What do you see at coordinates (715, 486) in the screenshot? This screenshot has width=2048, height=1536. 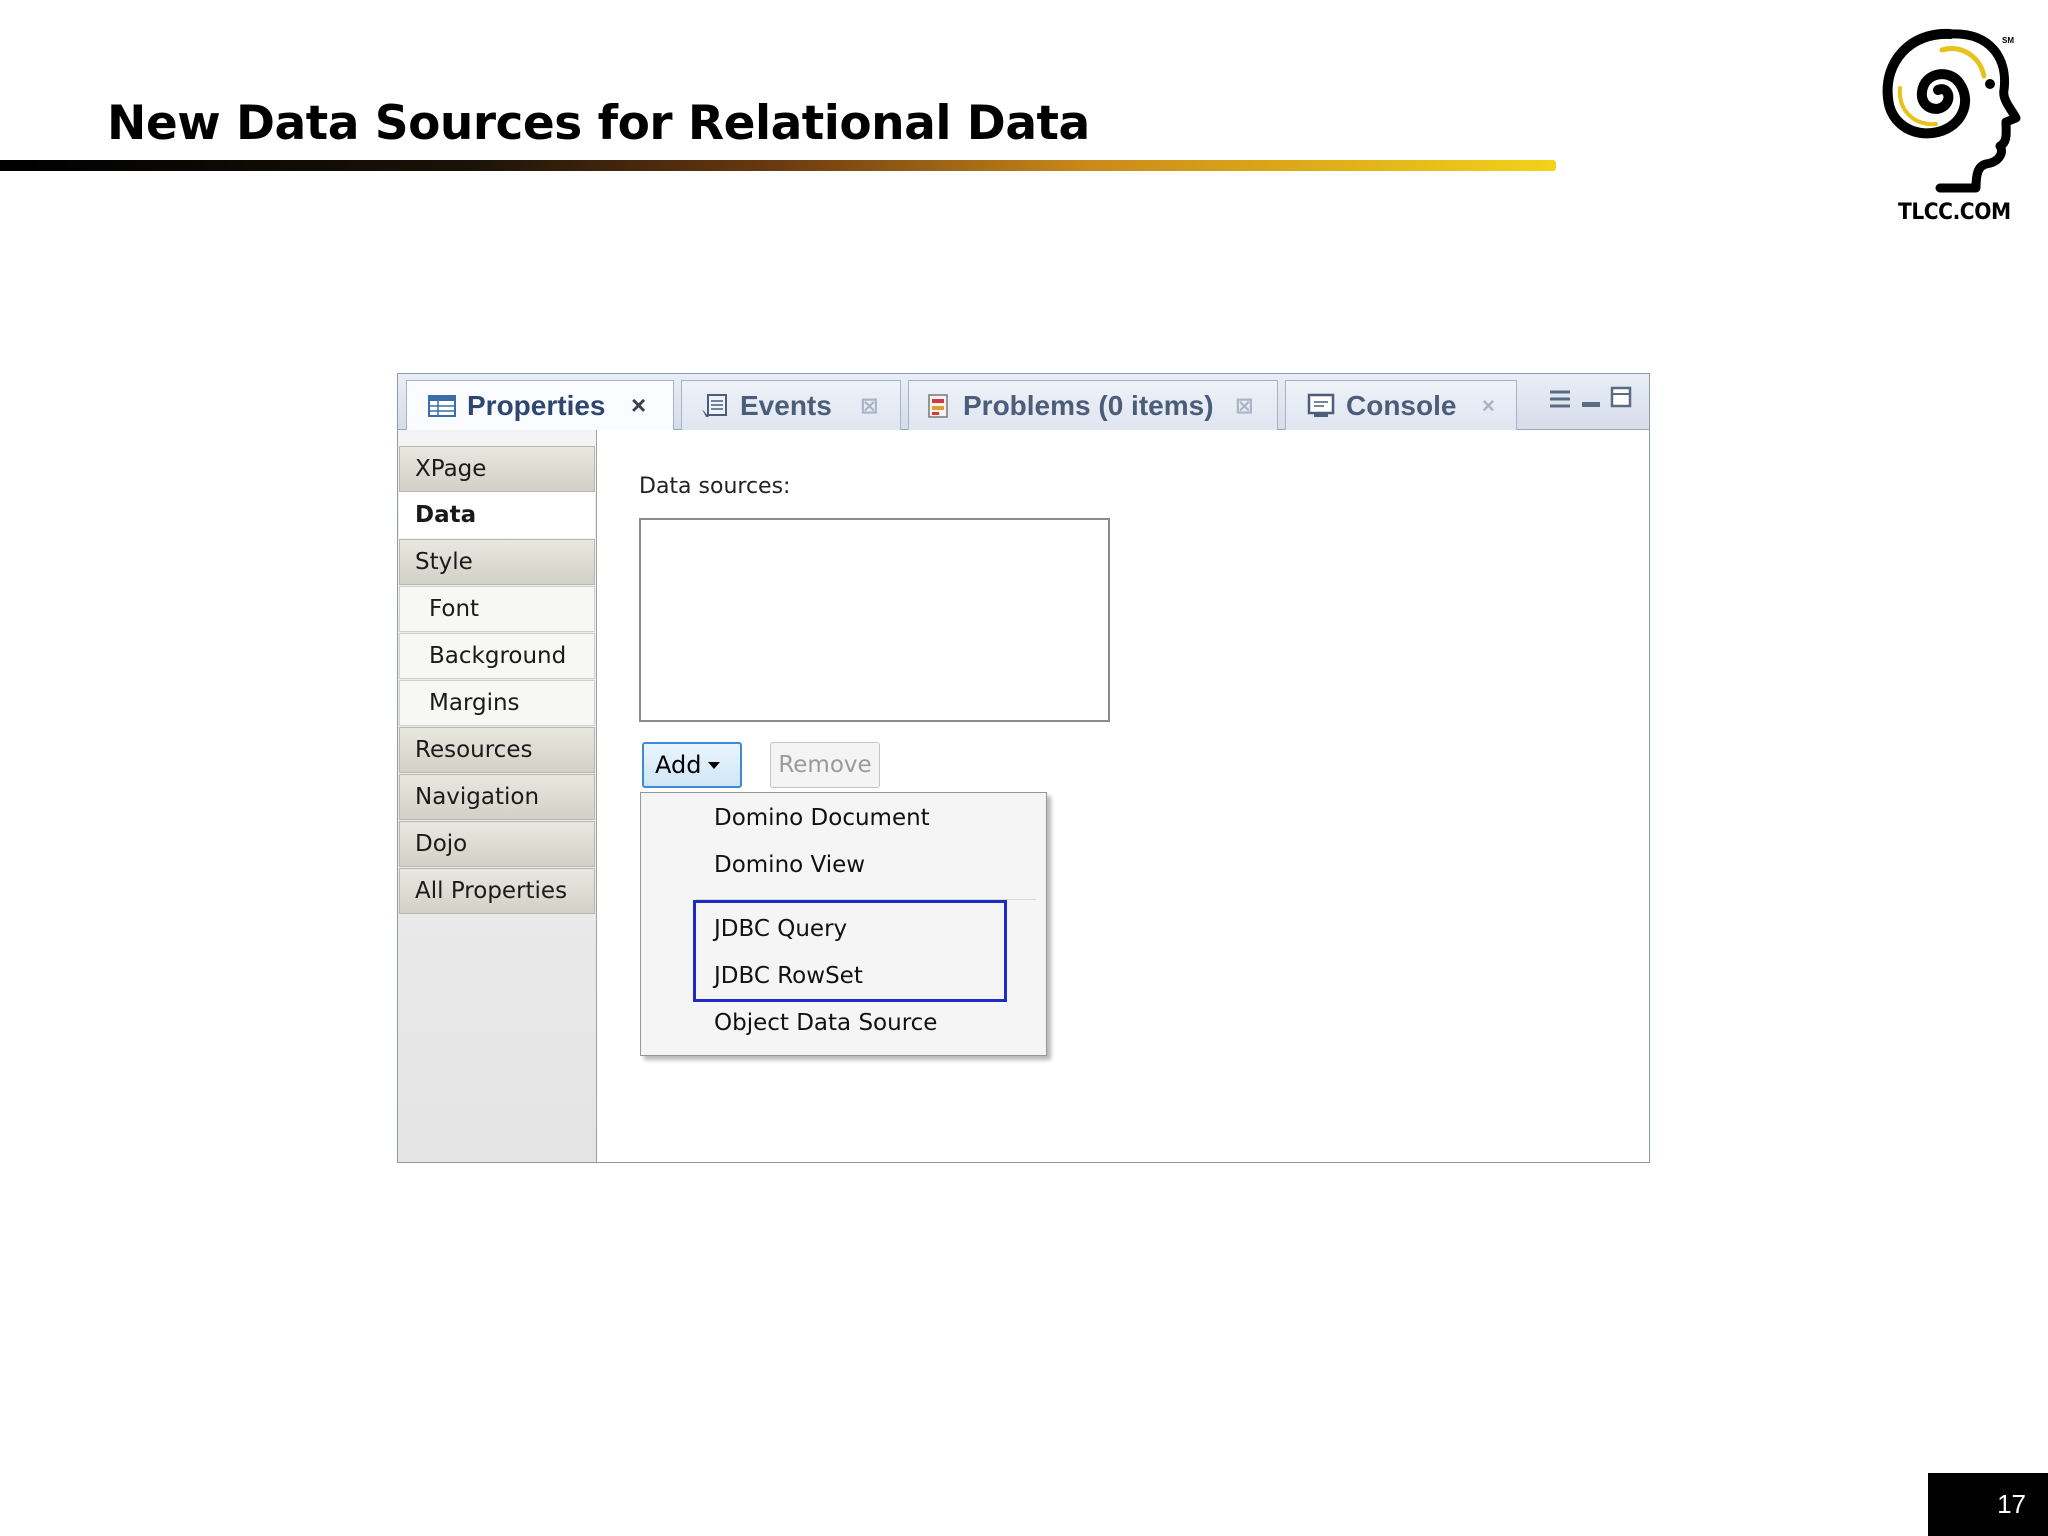 I see `data-sources-label: Data sources:` at bounding box center [715, 486].